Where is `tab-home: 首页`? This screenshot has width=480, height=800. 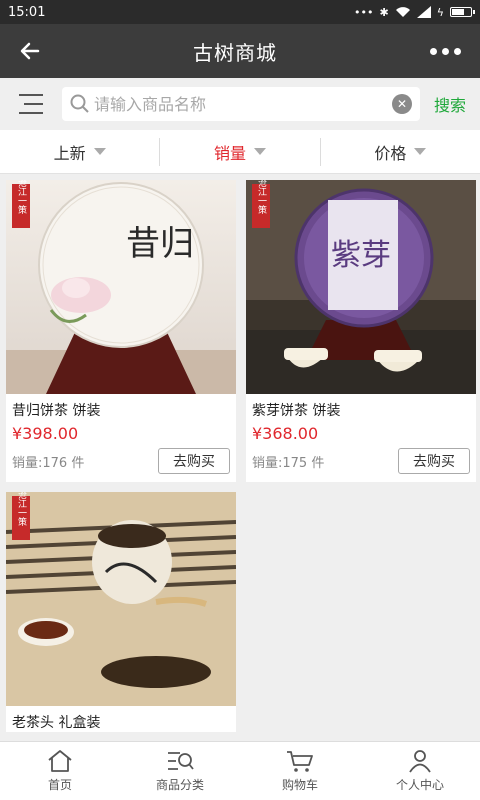 tab-home: 首页 is located at coordinates (60, 771).